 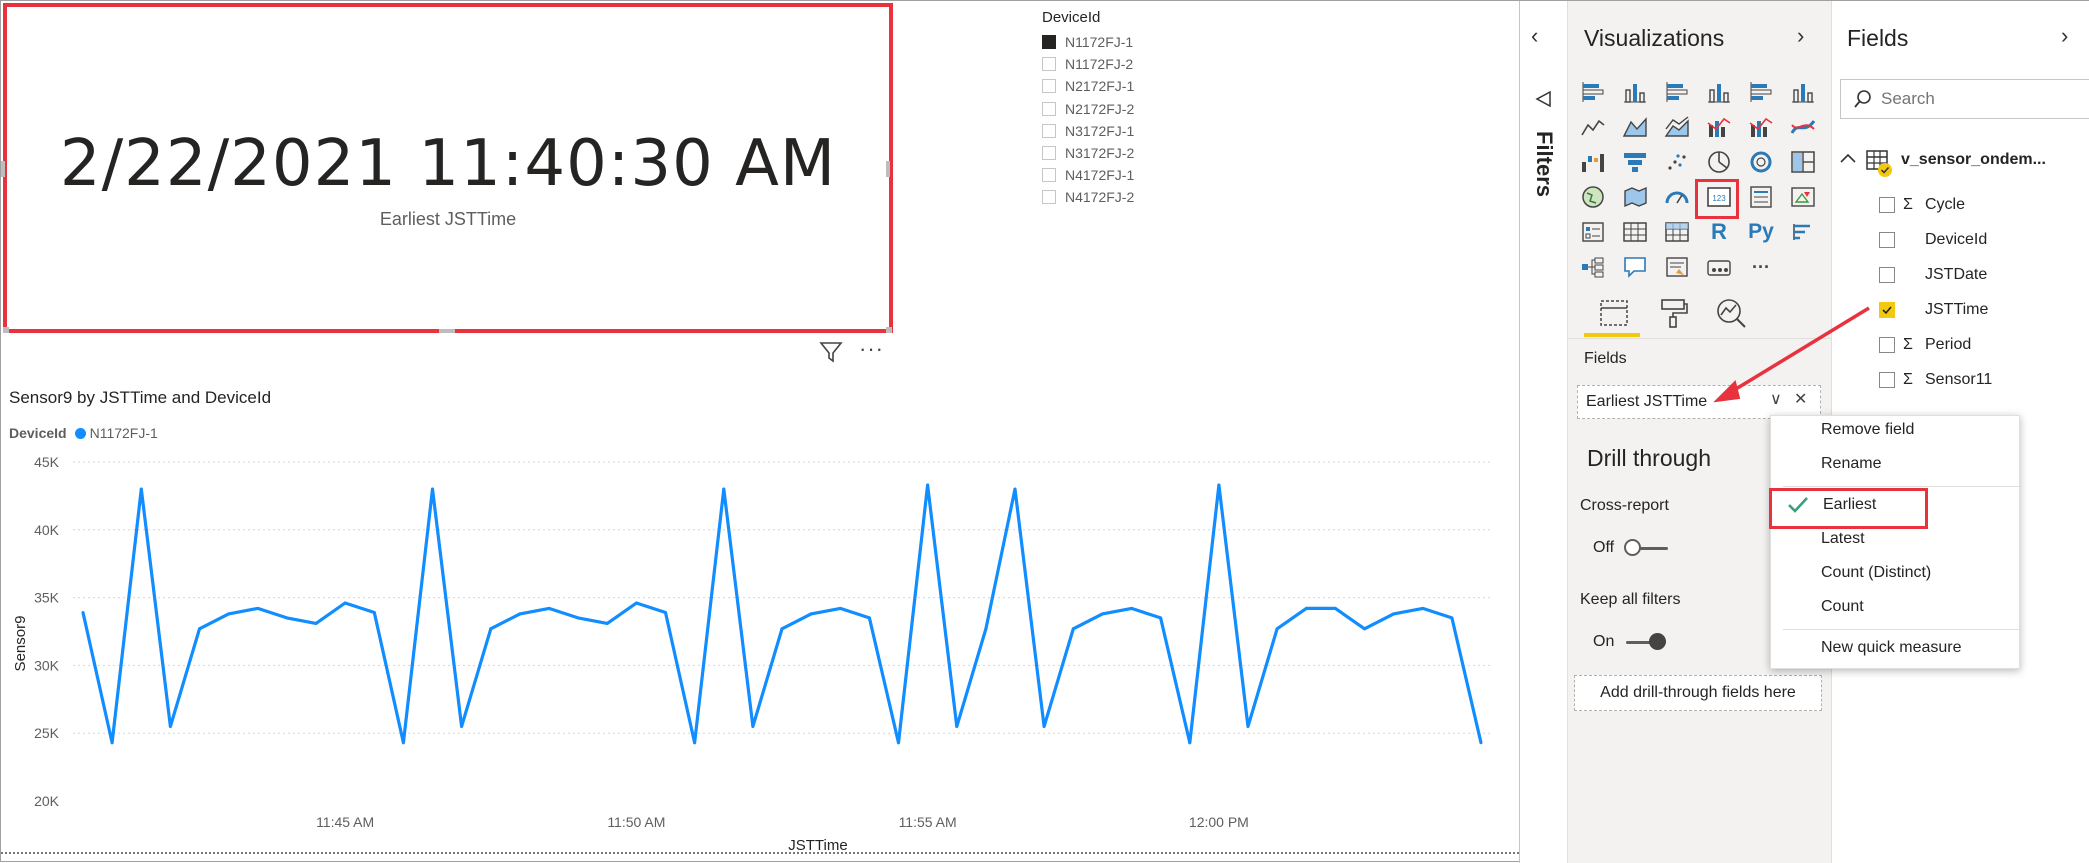 I want to click on more-options-icon: ···, so click(x=871, y=349).